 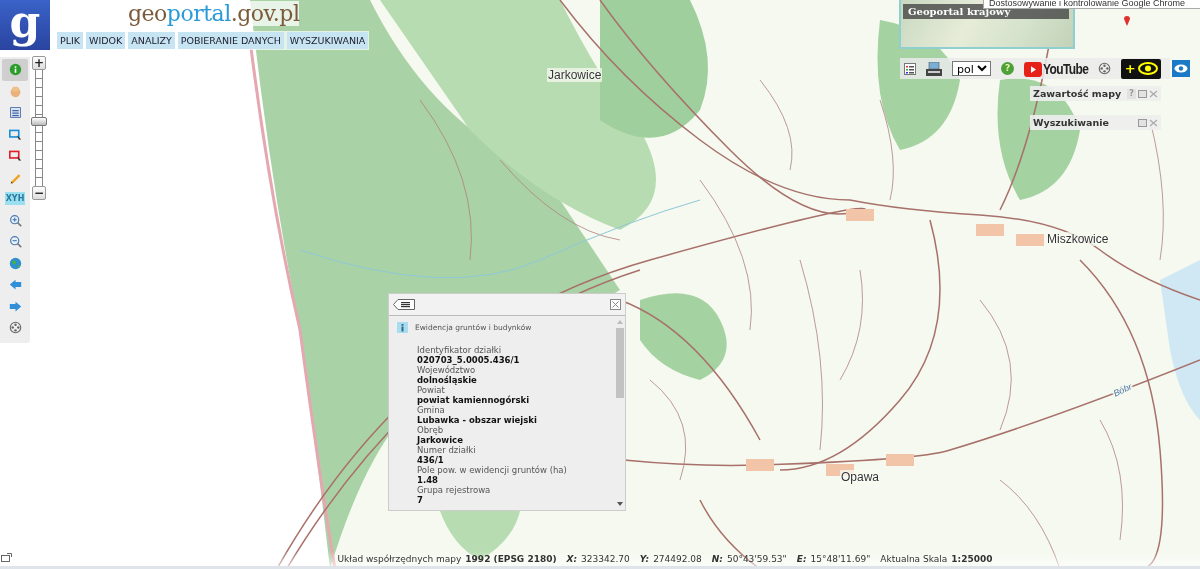 I want to click on zoom-in-icon, so click(x=15, y=220).